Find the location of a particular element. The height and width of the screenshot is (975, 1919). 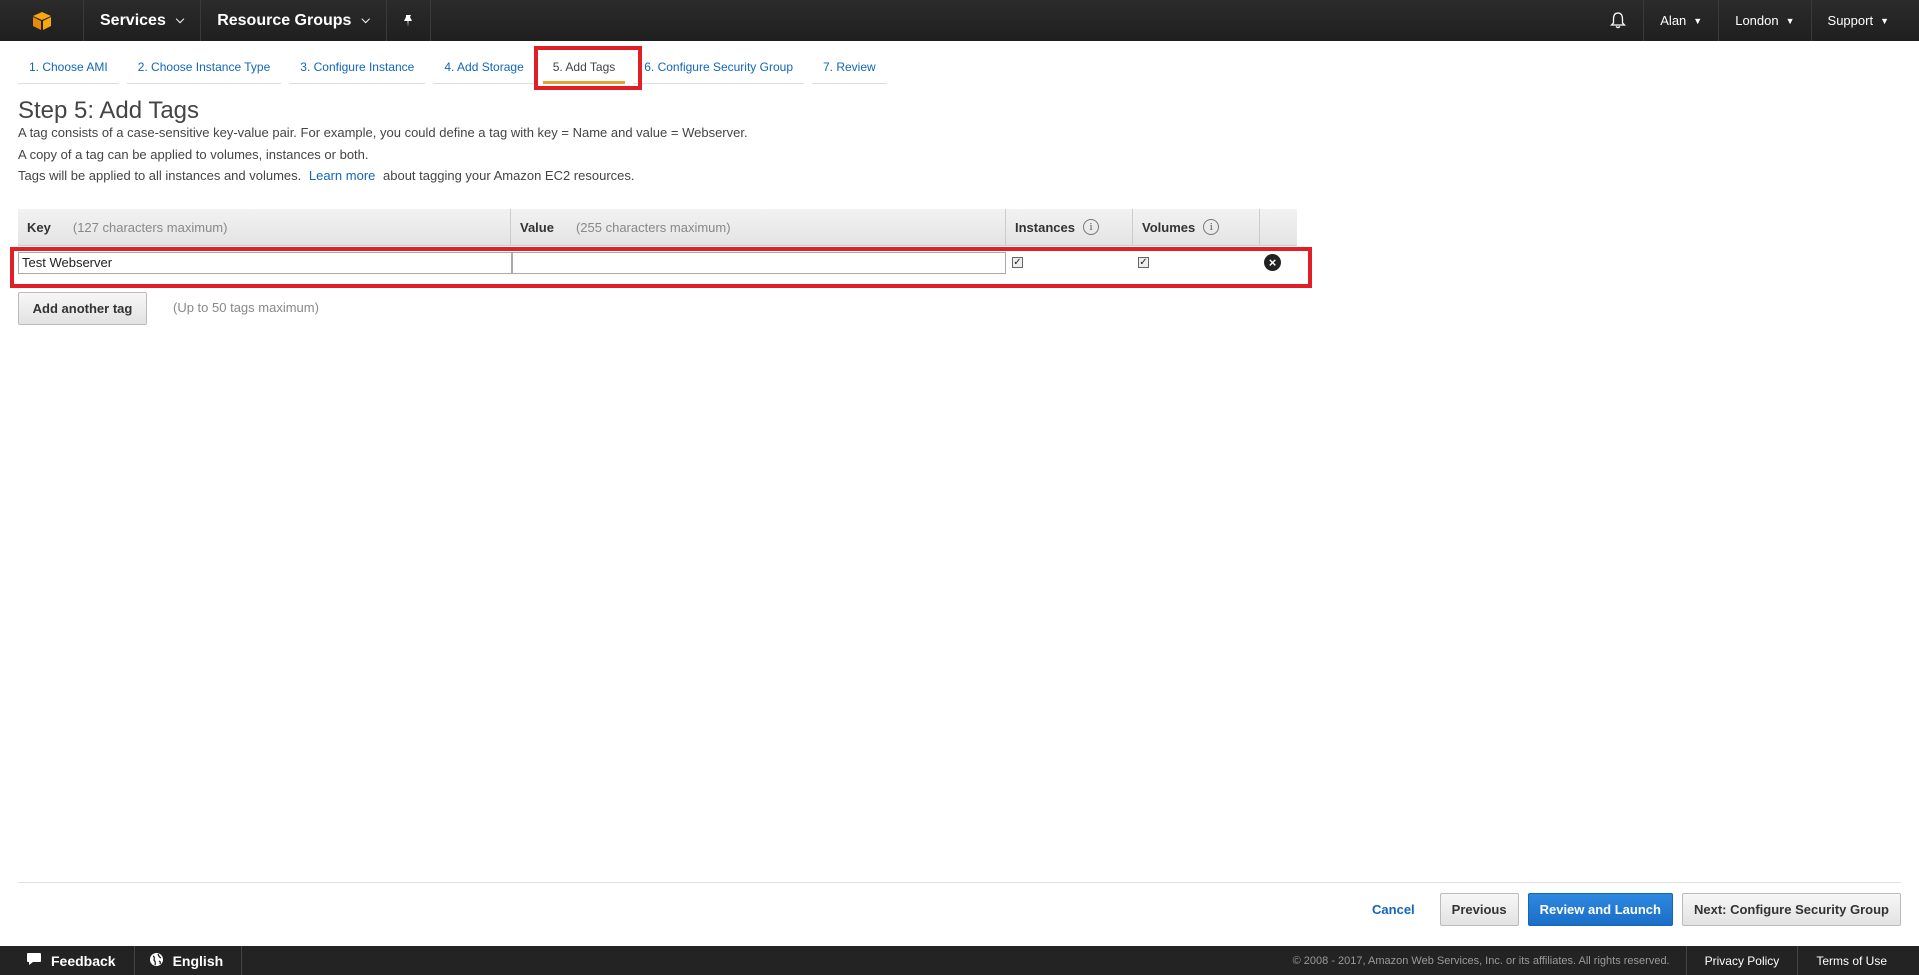

tab-add-storage: 4. Add Storage is located at coordinates (484, 68).